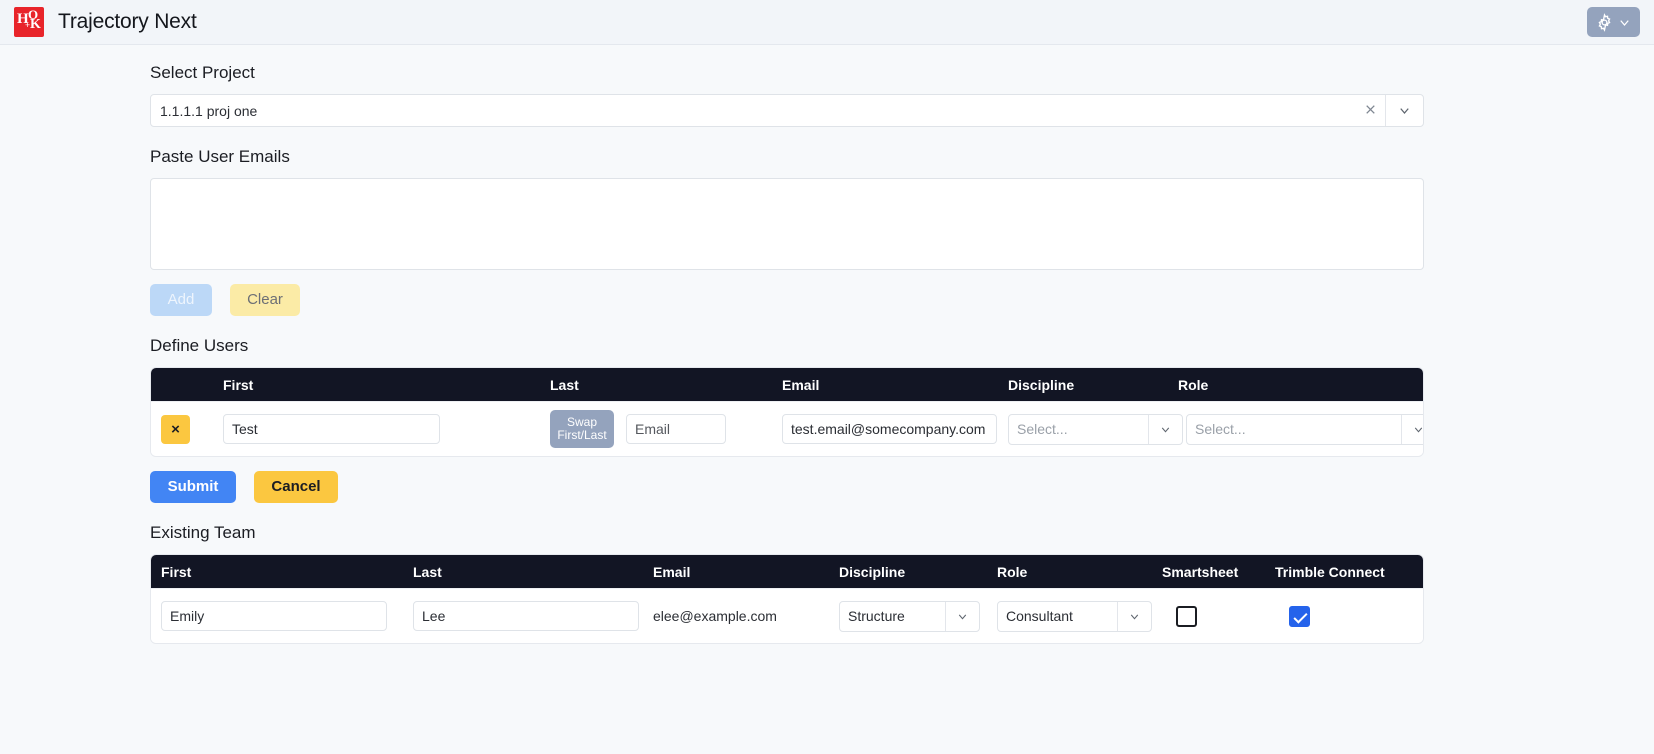 The width and height of the screenshot is (1654, 754). Describe the element at coordinates (526, 616) in the screenshot. I see `existing-last-name-input` at that location.